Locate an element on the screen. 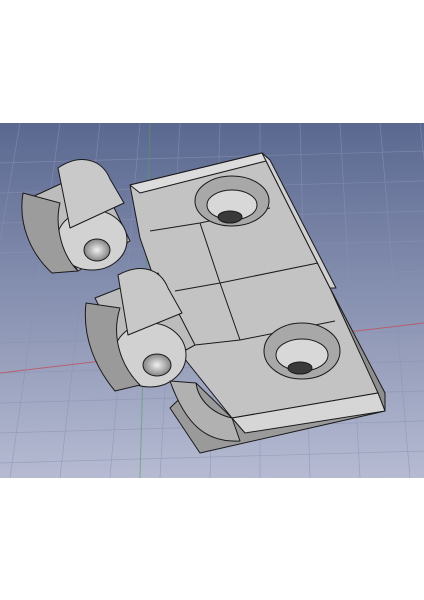  screw-hole-upper is located at coordinates (232, 201).